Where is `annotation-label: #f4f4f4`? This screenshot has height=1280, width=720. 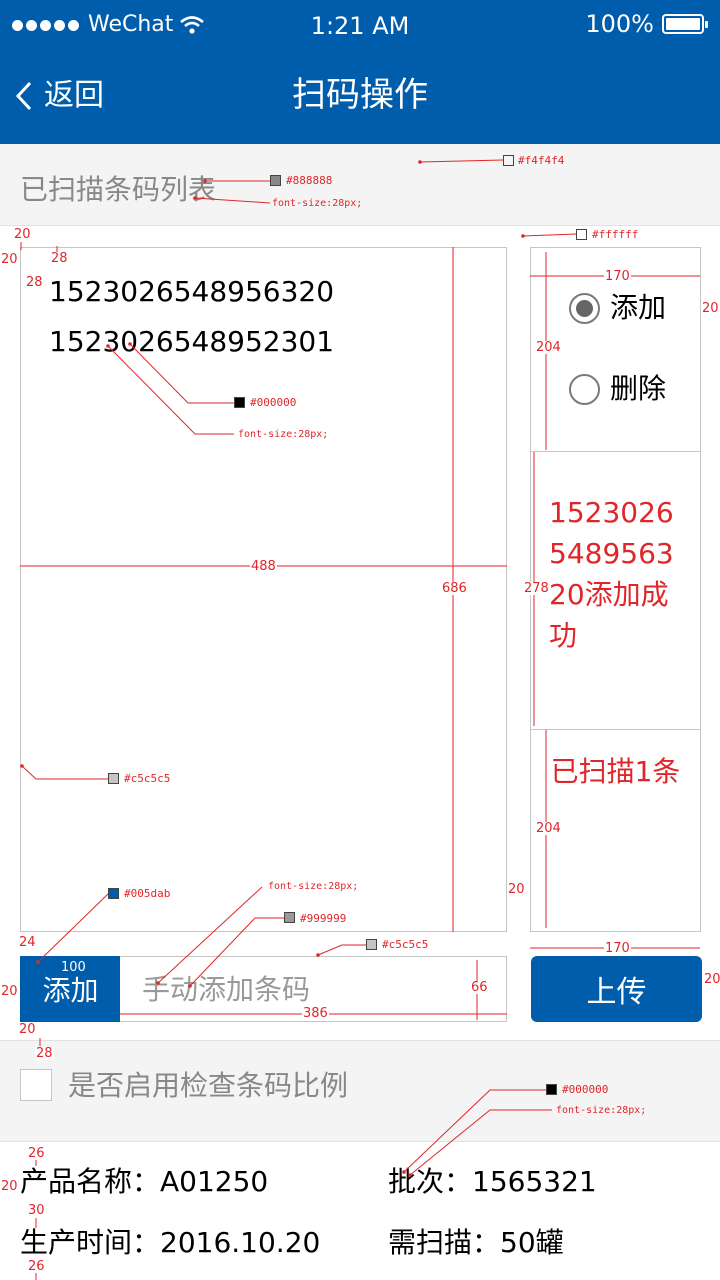 annotation-label: #f4f4f4 is located at coordinates (541, 160).